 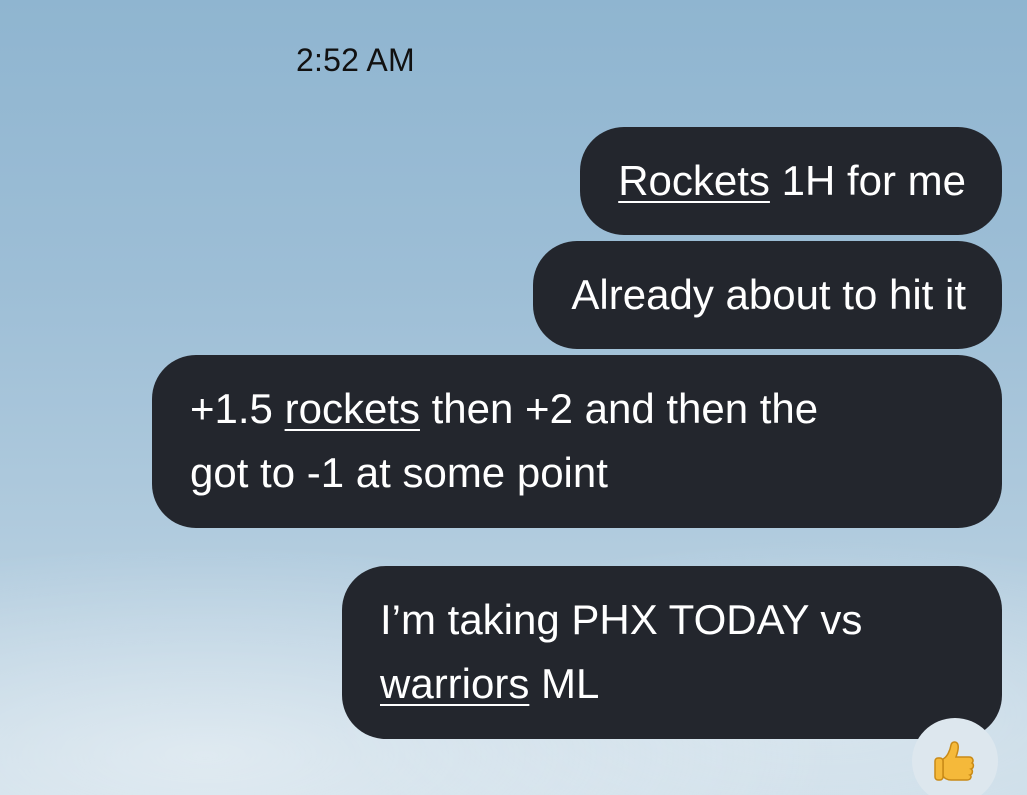 I want to click on message-text: Already about to hit it, so click(x=768, y=294).